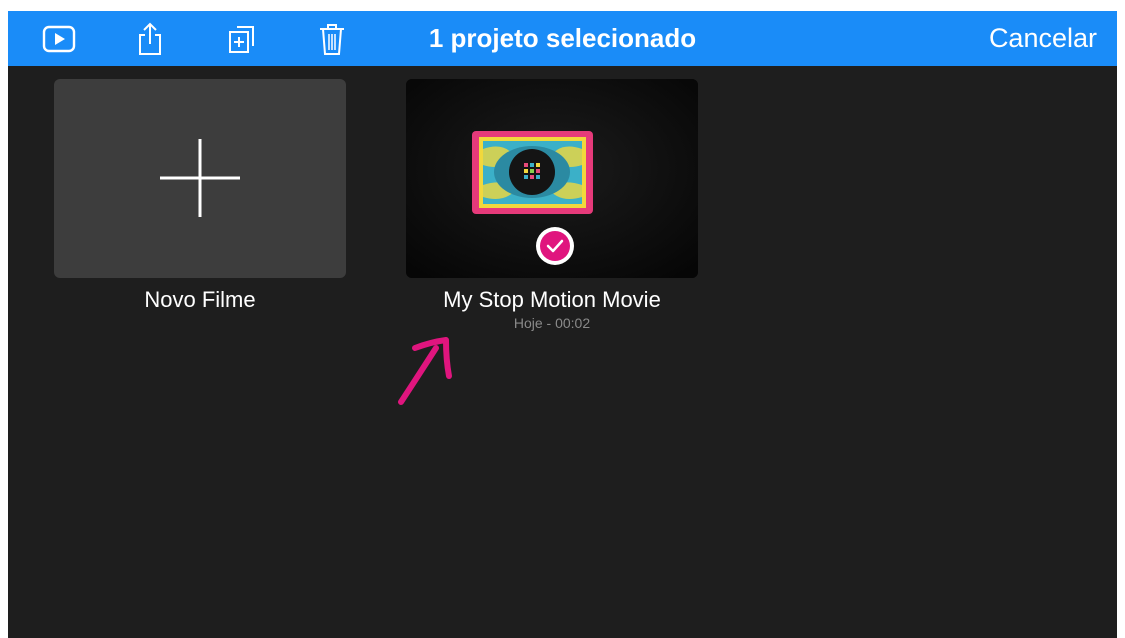 The image size is (1125, 638). Describe the element at coordinates (1043, 38) in the screenshot. I see `cancel-button: Cancelar` at that location.